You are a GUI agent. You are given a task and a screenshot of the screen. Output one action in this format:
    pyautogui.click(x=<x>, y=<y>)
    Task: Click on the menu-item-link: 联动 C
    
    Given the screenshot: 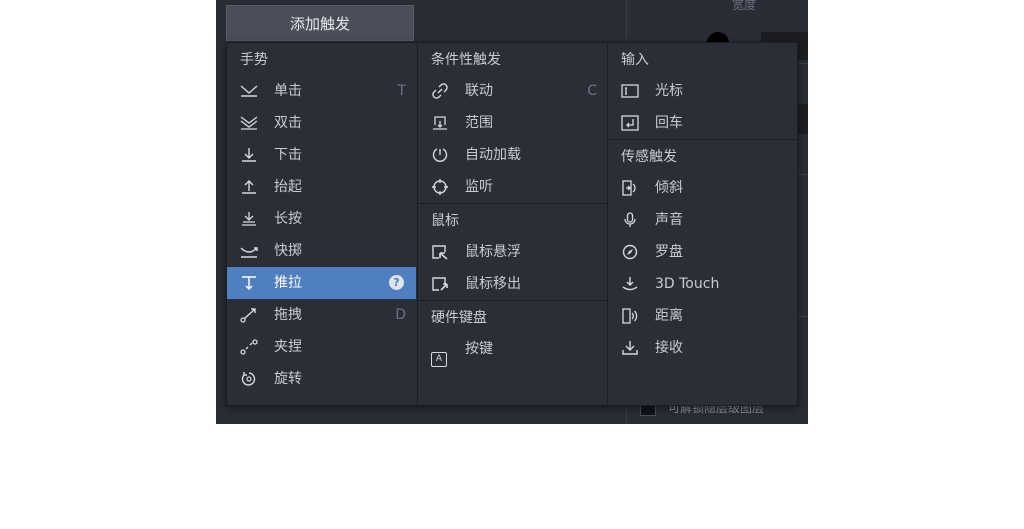 What is the action you would take?
    pyautogui.click(x=512, y=91)
    